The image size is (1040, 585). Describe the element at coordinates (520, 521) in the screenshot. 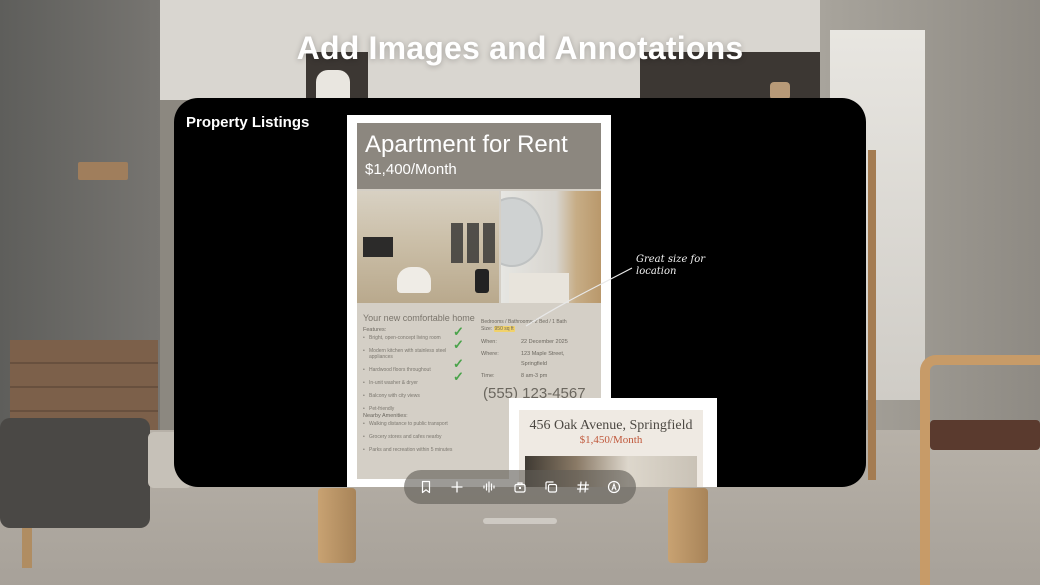

I see `window-grabber-bar` at that location.